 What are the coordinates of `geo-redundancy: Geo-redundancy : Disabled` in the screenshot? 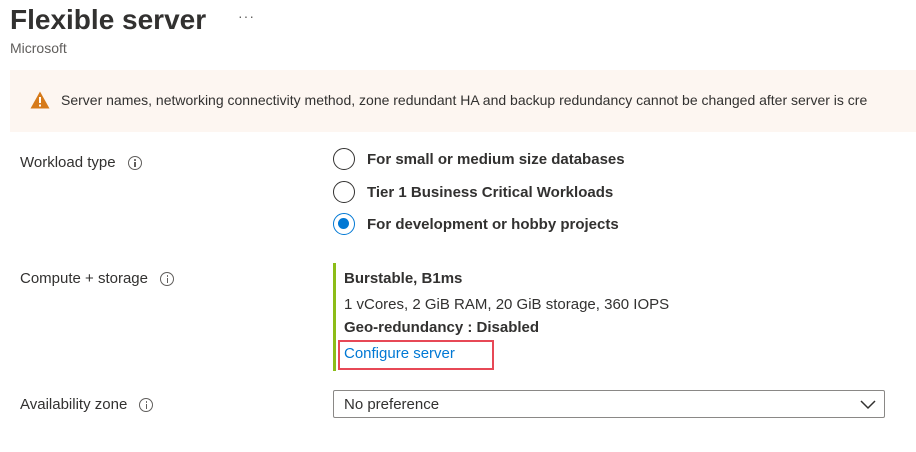 It's located at (442, 327).